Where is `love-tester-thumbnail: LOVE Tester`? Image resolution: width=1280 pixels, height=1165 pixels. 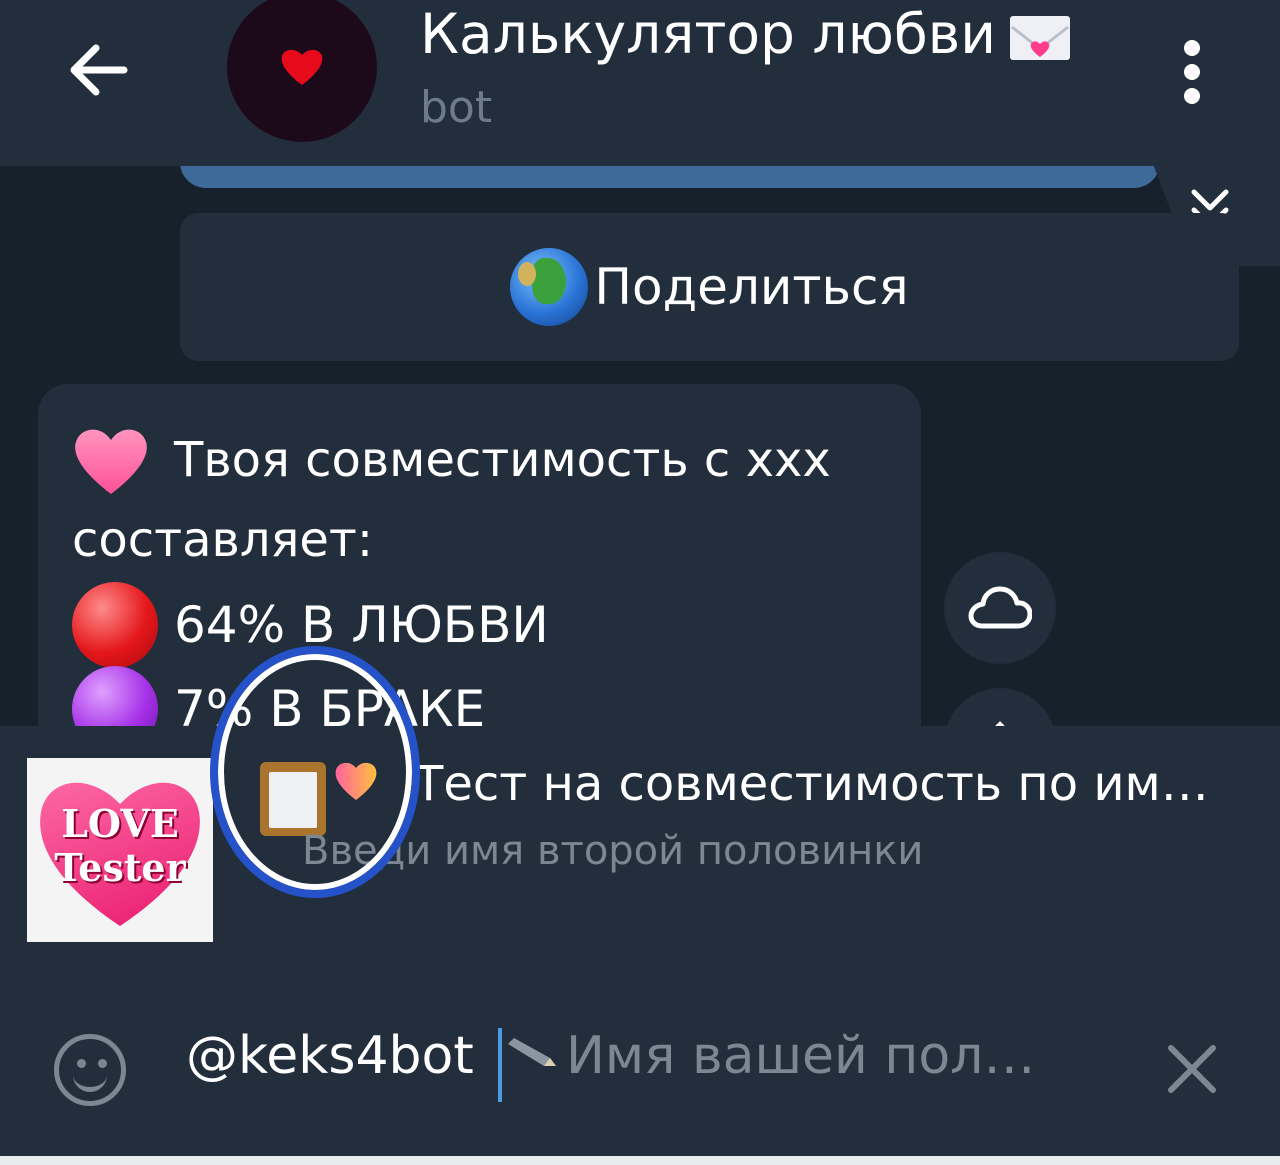 love-tester-thumbnail: LOVE Tester is located at coordinates (120, 850).